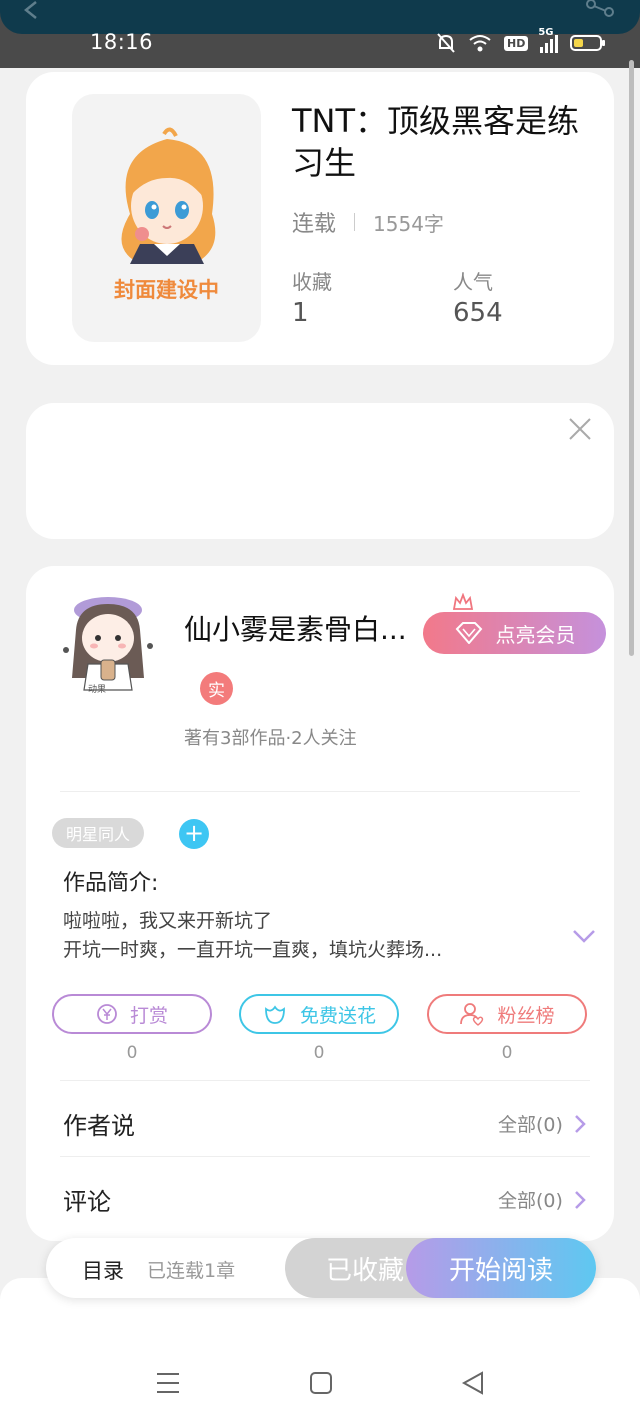  Describe the element at coordinates (166, 290) in the screenshot. I see `cover-placeholder-text: 封面建设中` at that location.